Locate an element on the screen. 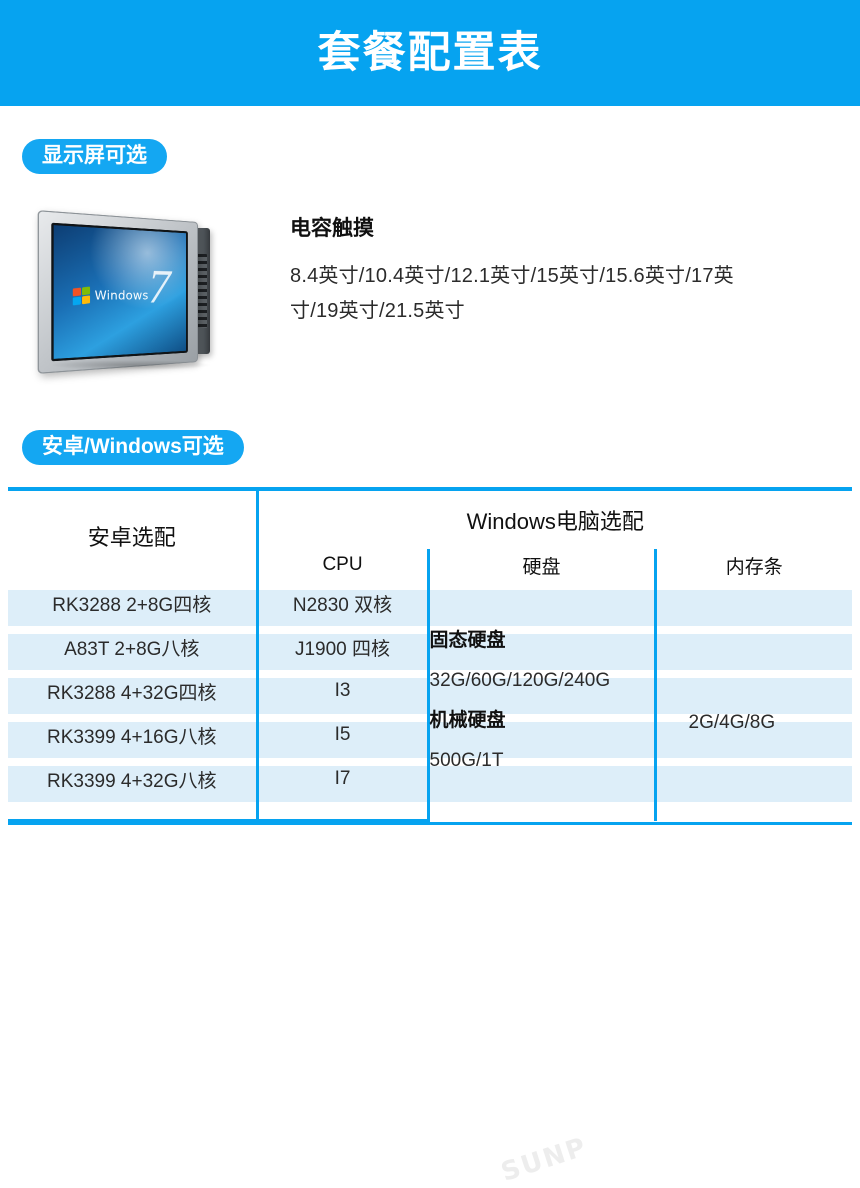  header-windows: Windows电脑选配 is located at coordinates (555, 518).